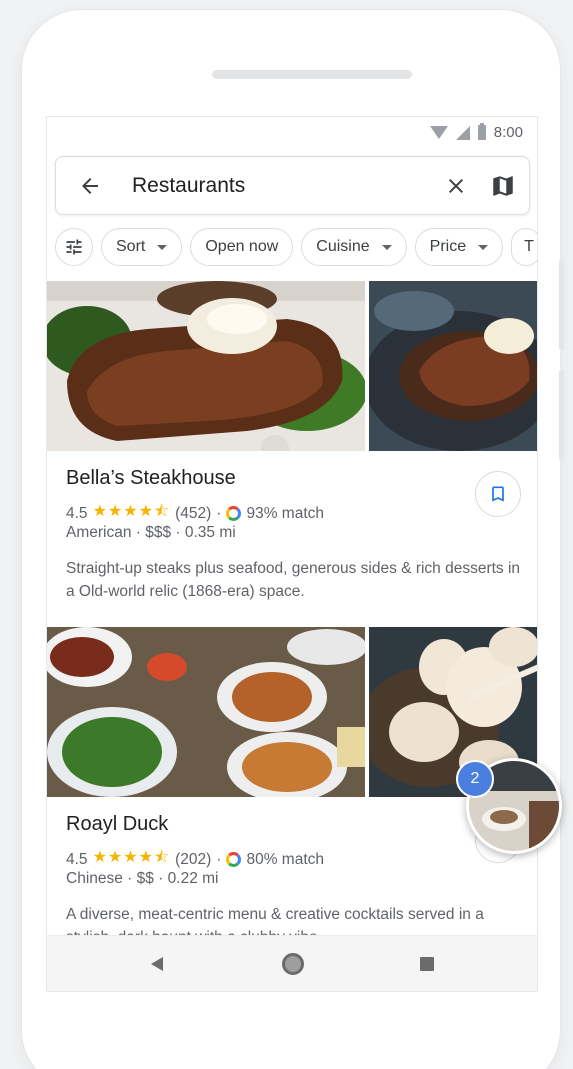 The width and height of the screenshot is (573, 1069). Describe the element at coordinates (292, 185) in the screenshot. I see `search-bar: Restaurants` at that location.